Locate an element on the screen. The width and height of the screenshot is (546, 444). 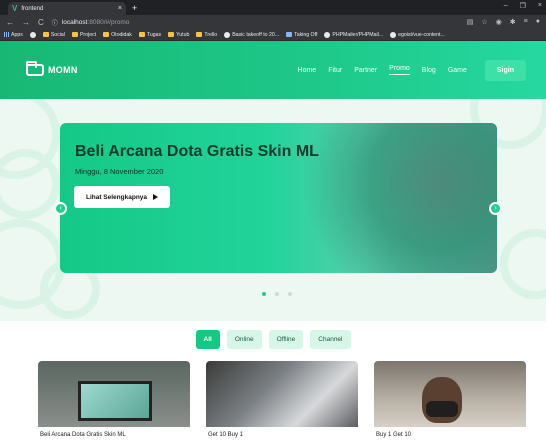
brand-logo: MOMN is located at coordinates (52, 68).